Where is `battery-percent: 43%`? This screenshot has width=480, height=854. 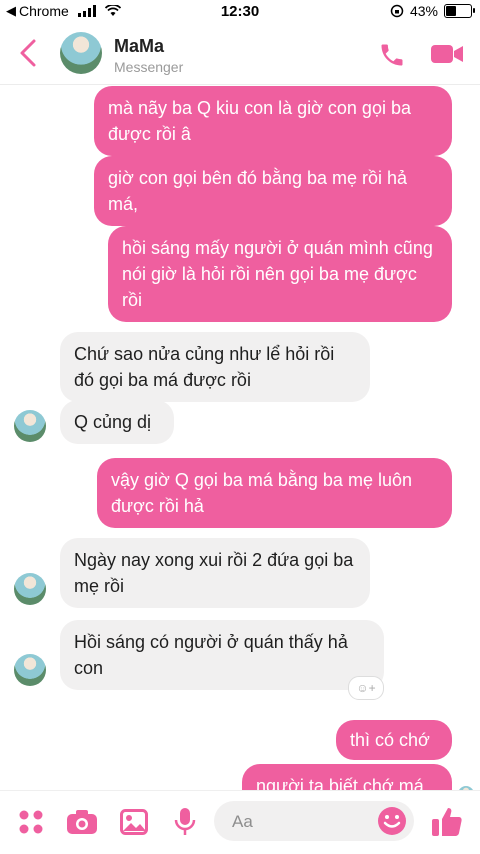
battery-percent: 43% is located at coordinates (423, 11).